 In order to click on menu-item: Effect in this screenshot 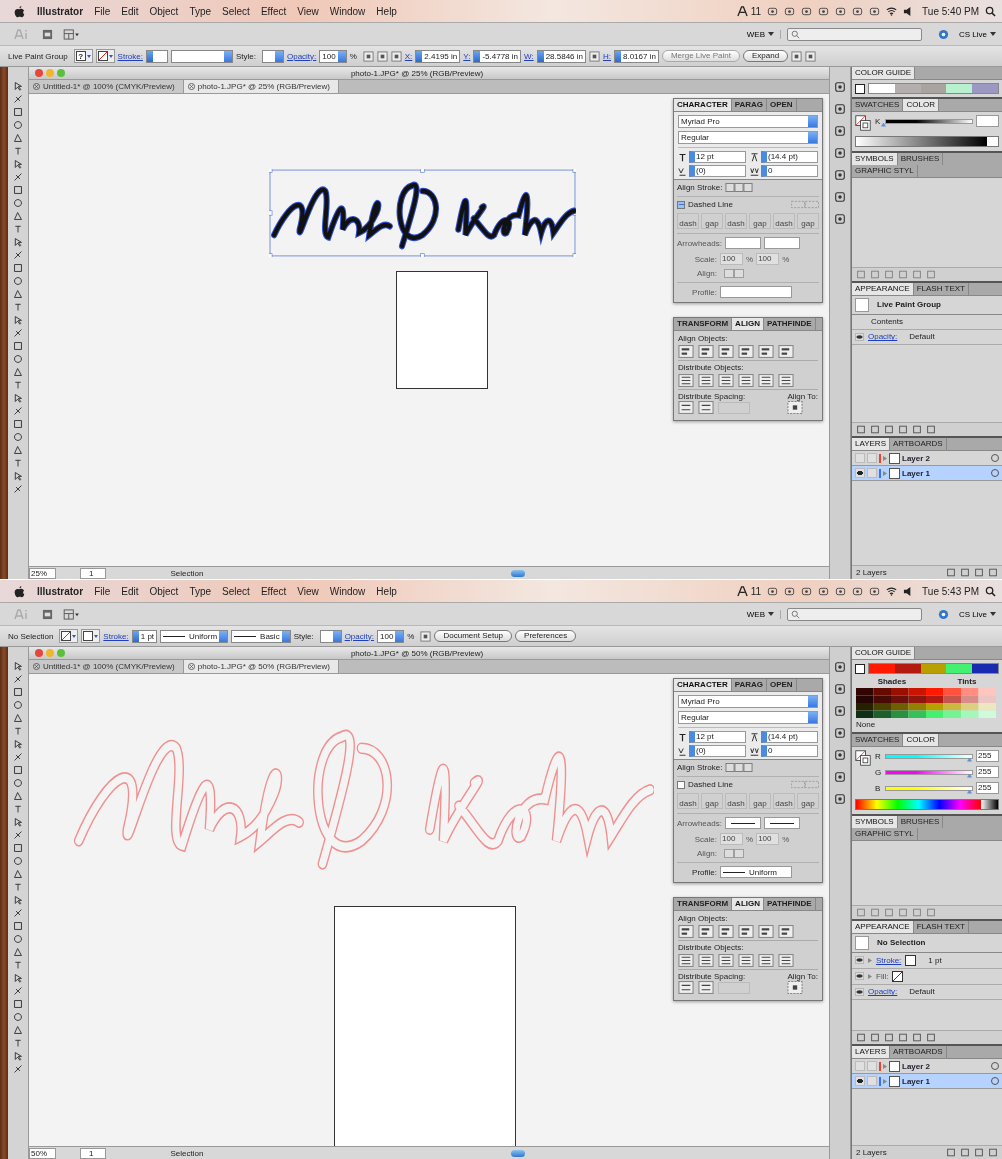, I will do `click(273, 591)`.